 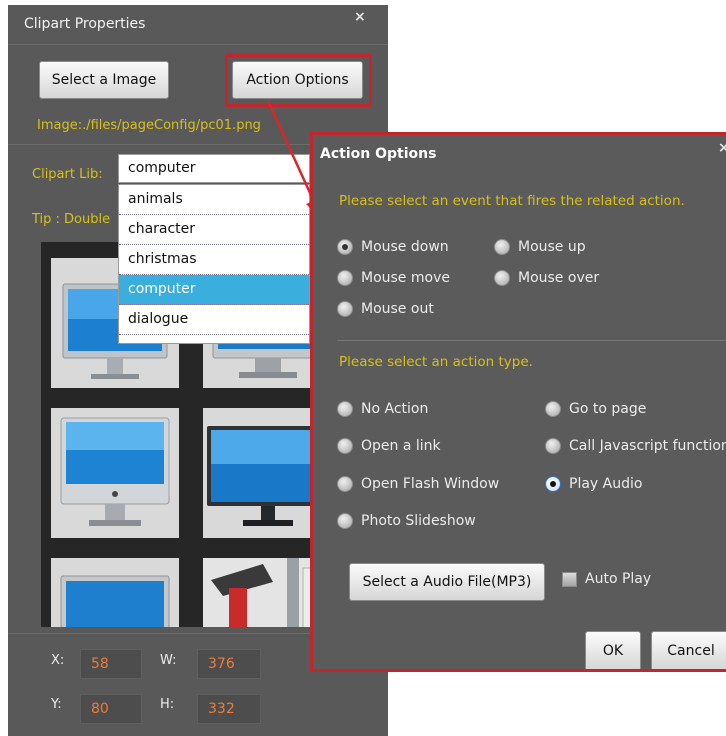 What do you see at coordinates (688, 650) in the screenshot?
I see `cancel-button: Cancel` at bounding box center [688, 650].